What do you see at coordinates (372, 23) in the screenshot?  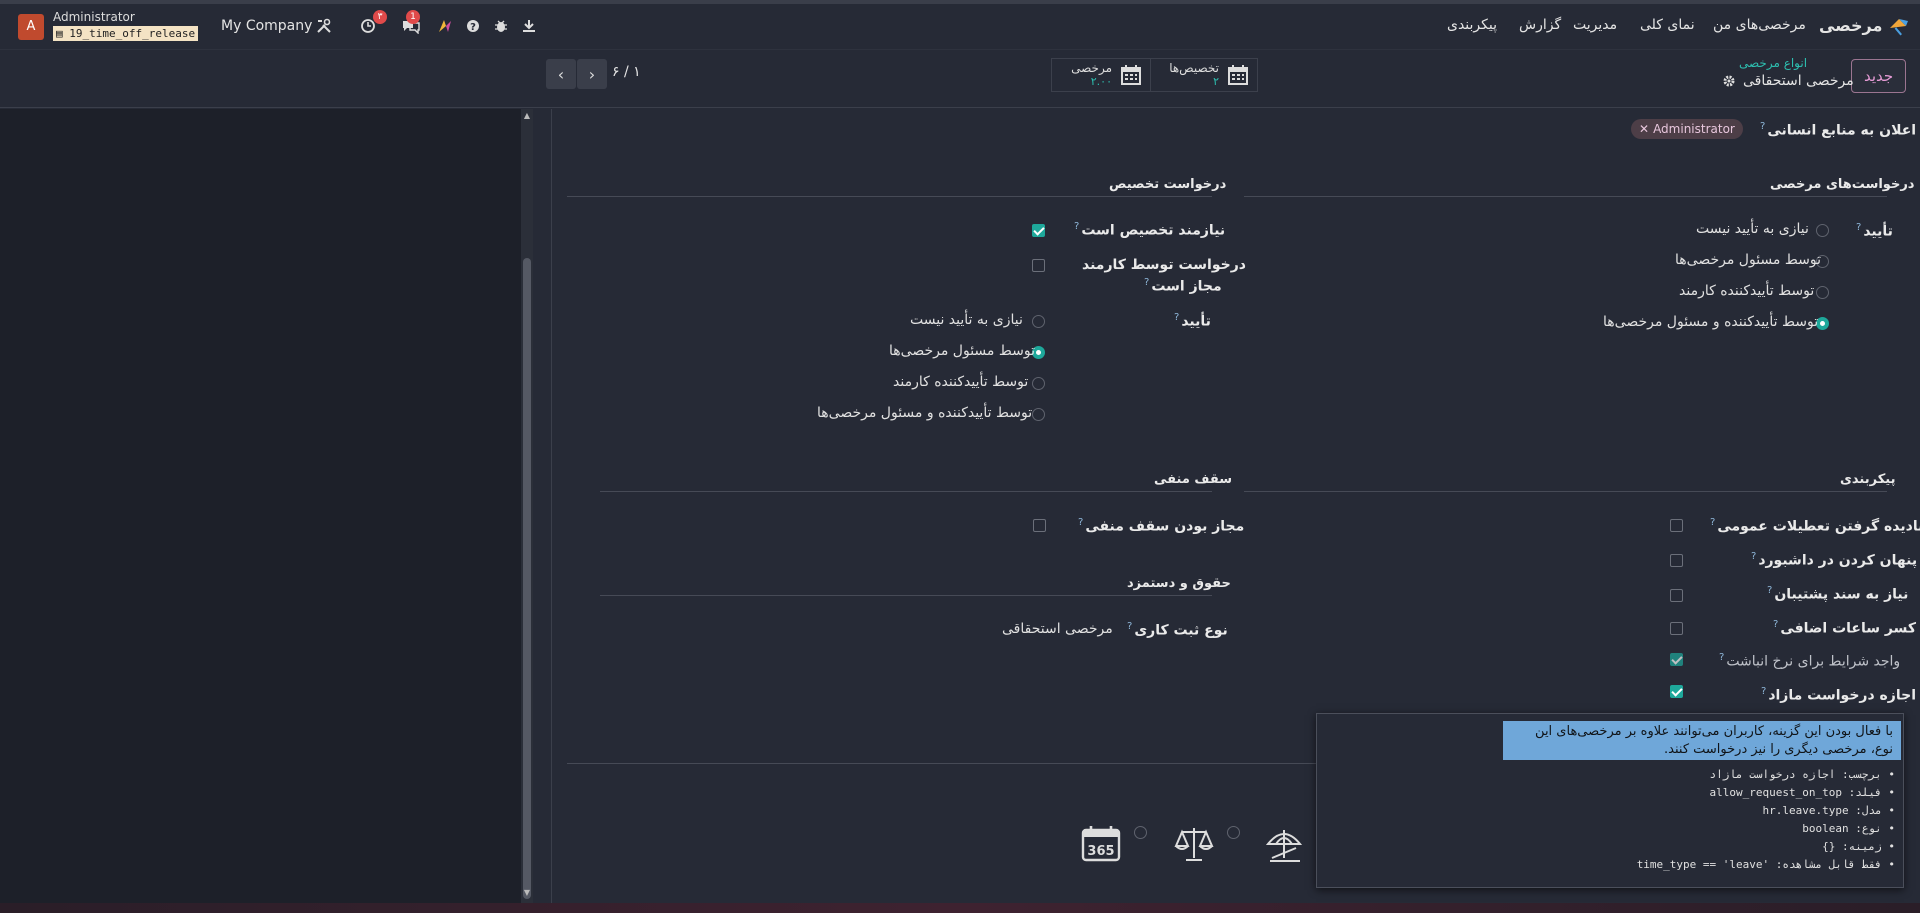 I see `activity-icon: ۳` at bounding box center [372, 23].